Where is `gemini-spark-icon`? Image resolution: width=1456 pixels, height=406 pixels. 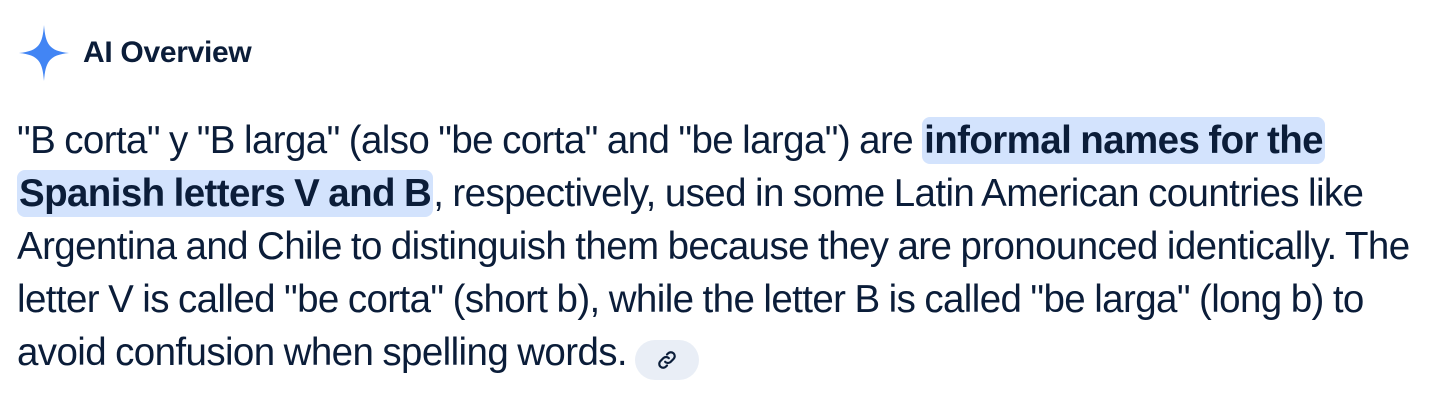 gemini-spark-icon is located at coordinates (44, 53).